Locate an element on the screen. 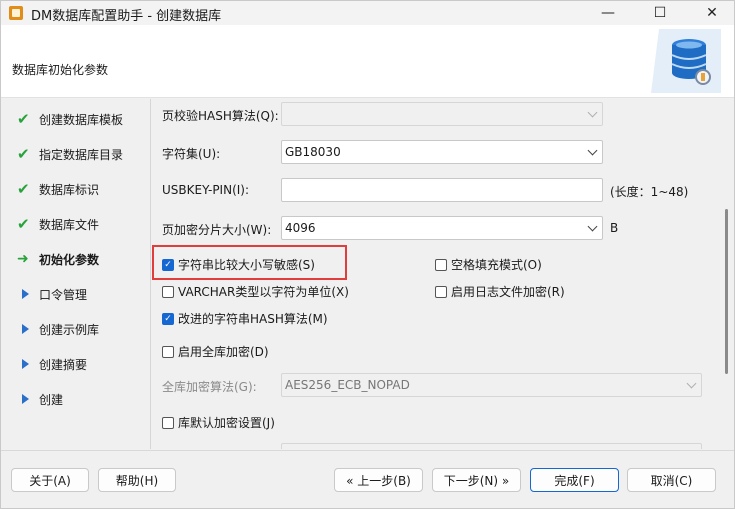 Image resolution: width=735 pixels, height=509 pixels. sidebar-item-db-files: ✔ 数据库文件 is located at coordinates (58, 224).